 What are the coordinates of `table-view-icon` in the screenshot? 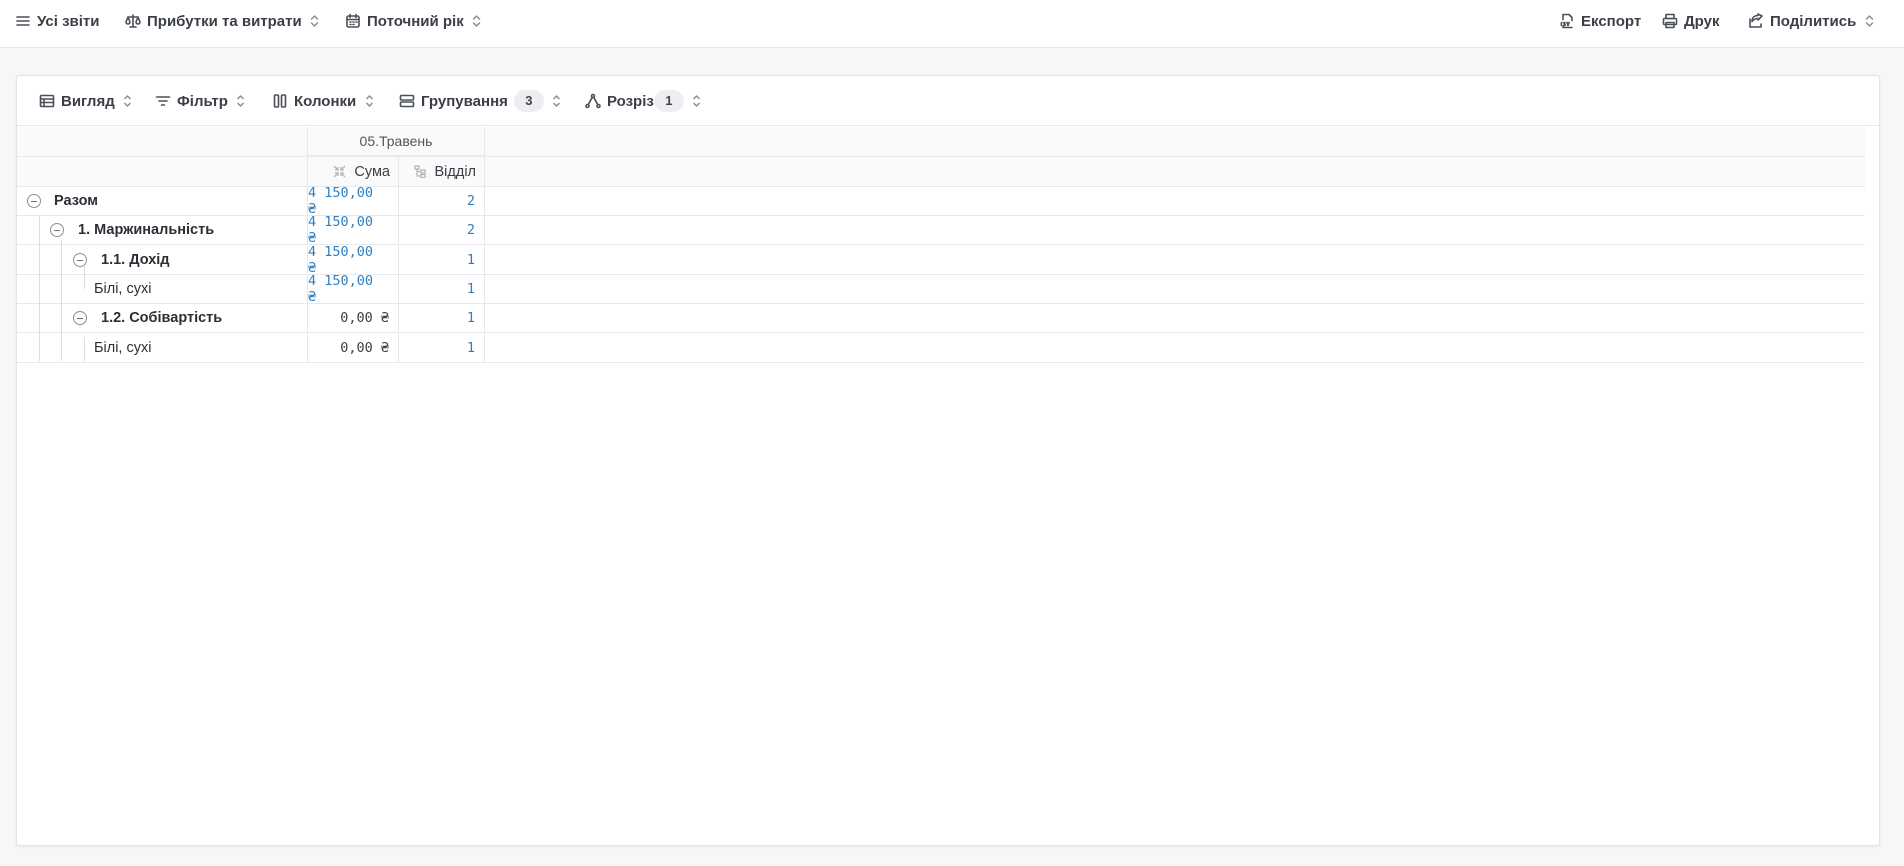 It's located at (47, 101).